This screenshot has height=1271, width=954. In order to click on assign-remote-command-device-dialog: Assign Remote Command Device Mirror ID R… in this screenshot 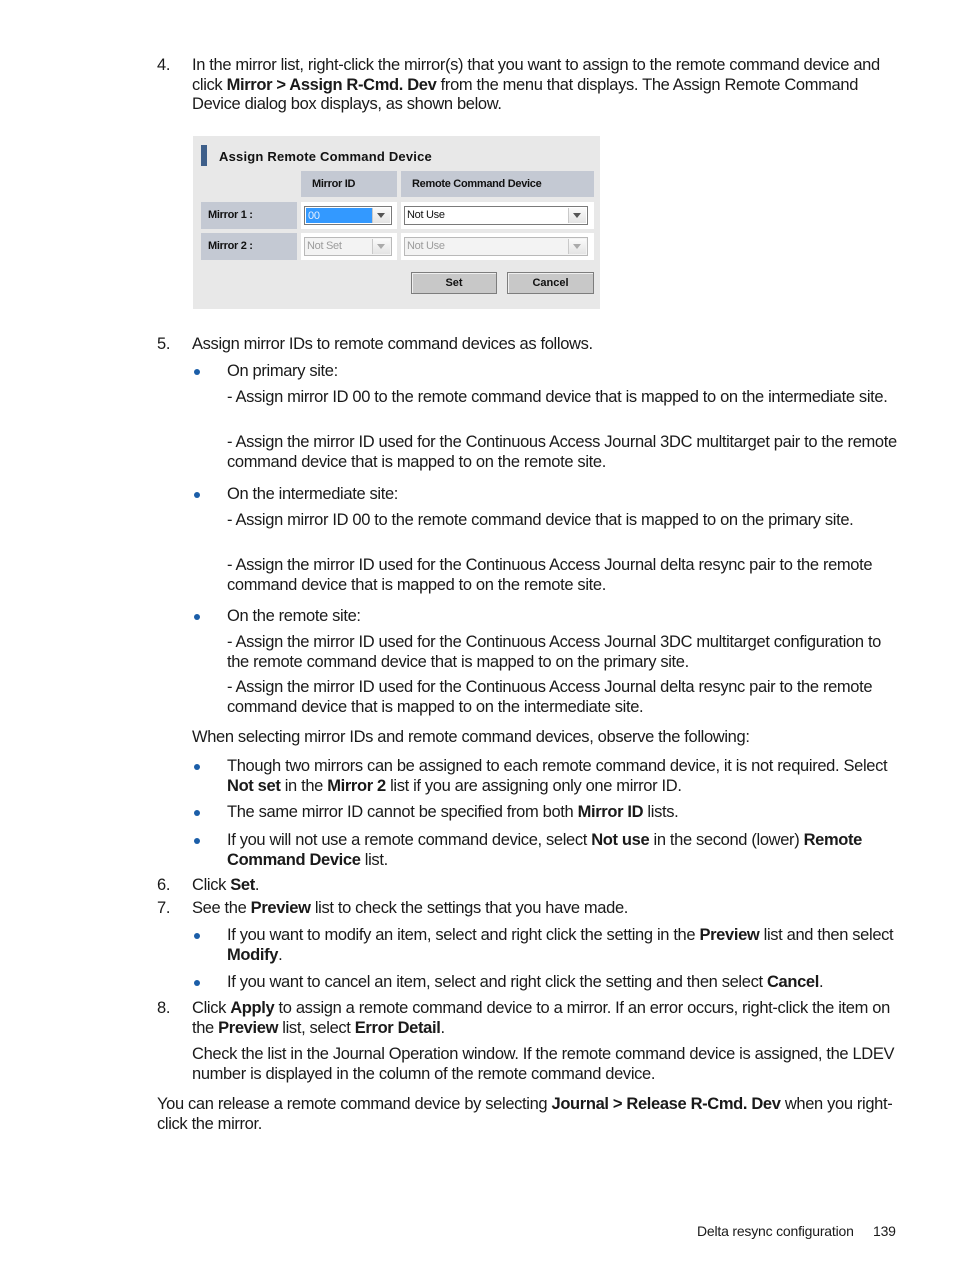, I will do `click(396, 222)`.